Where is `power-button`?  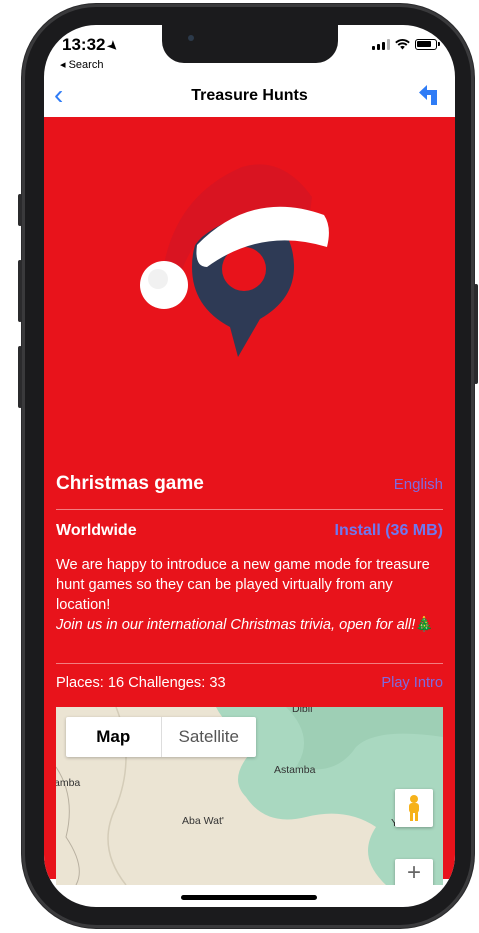 power-button is located at coordinates (476, 334).